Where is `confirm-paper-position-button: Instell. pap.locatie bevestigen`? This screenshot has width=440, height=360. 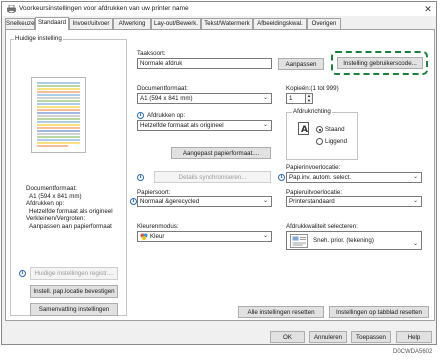 confirm-paper-position-button: Instell. pap.locatie bevestigen is located at coordinates (74, 291).